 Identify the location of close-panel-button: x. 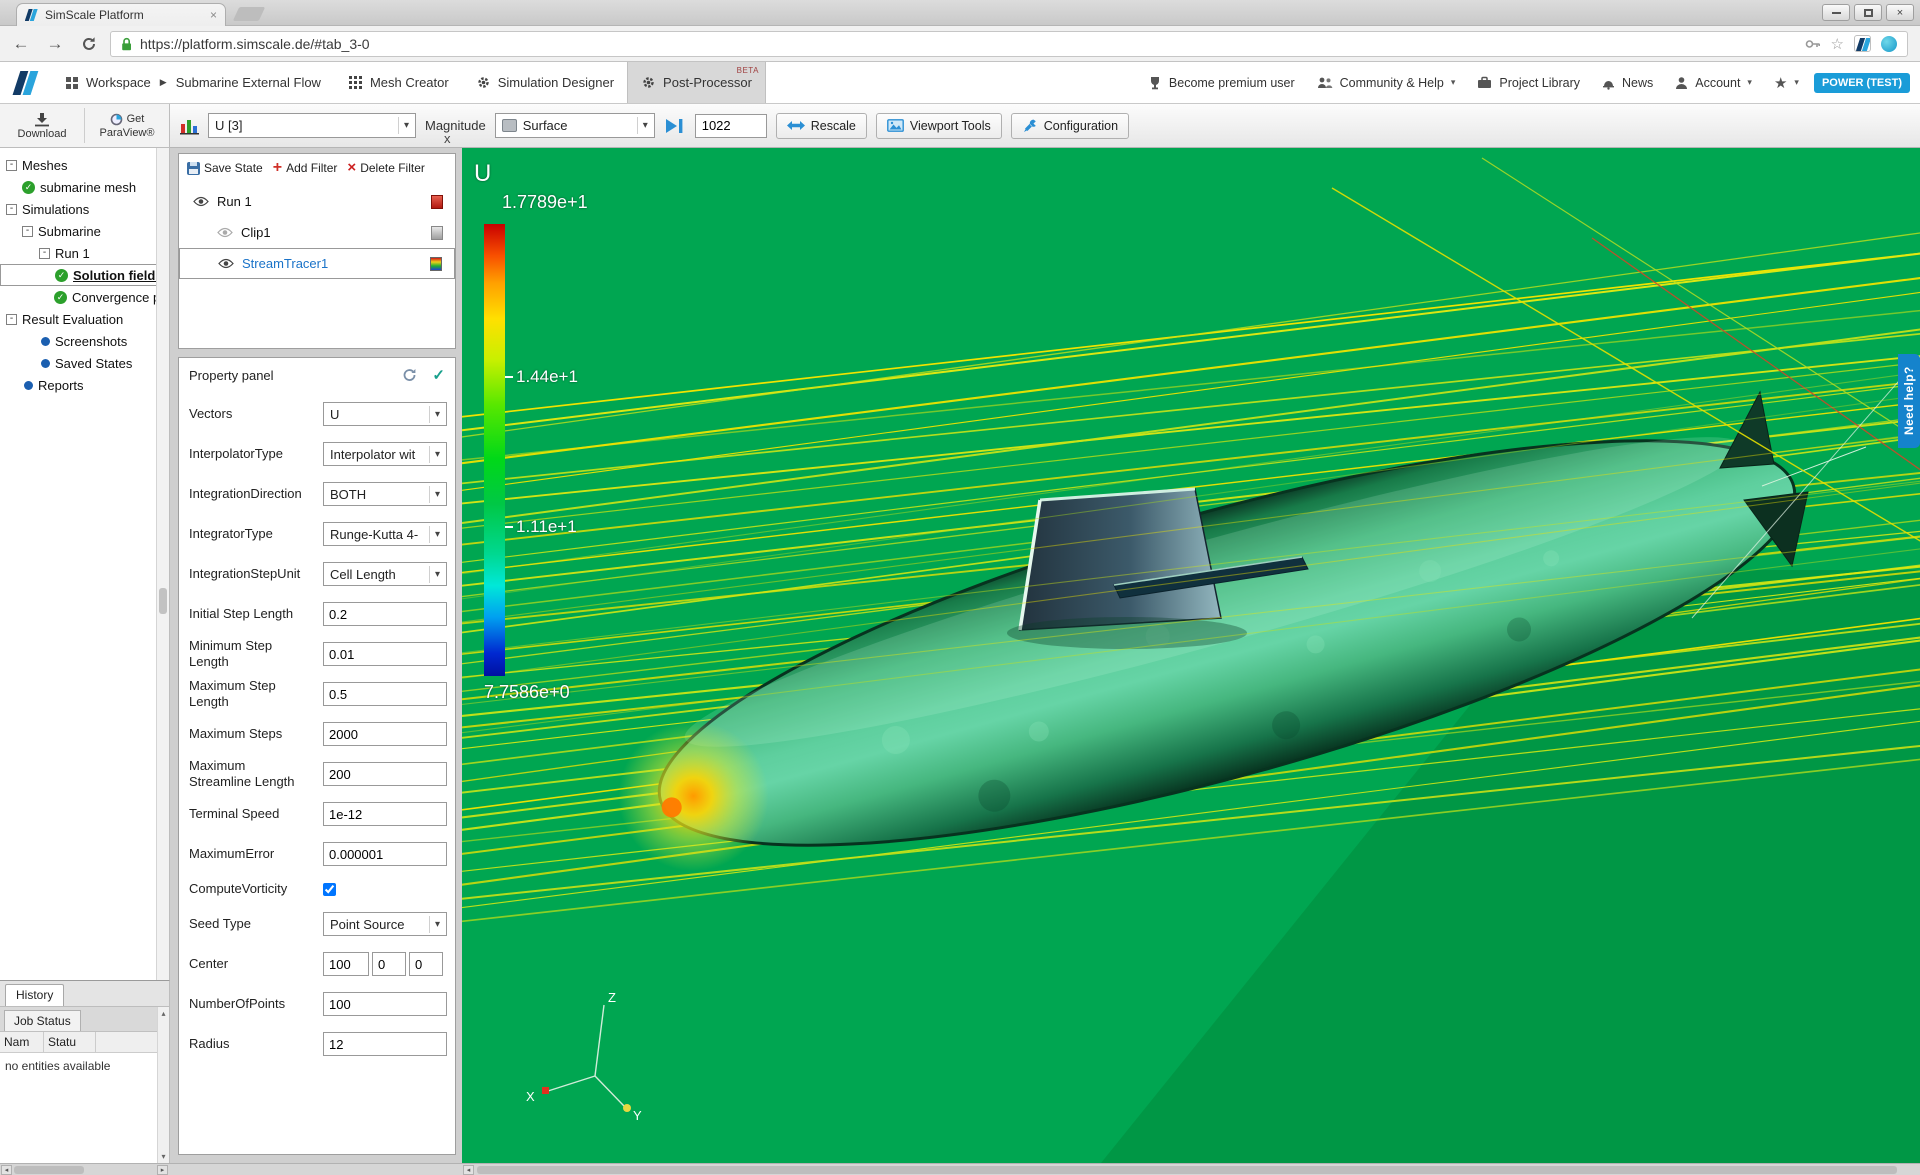
(447, 138).